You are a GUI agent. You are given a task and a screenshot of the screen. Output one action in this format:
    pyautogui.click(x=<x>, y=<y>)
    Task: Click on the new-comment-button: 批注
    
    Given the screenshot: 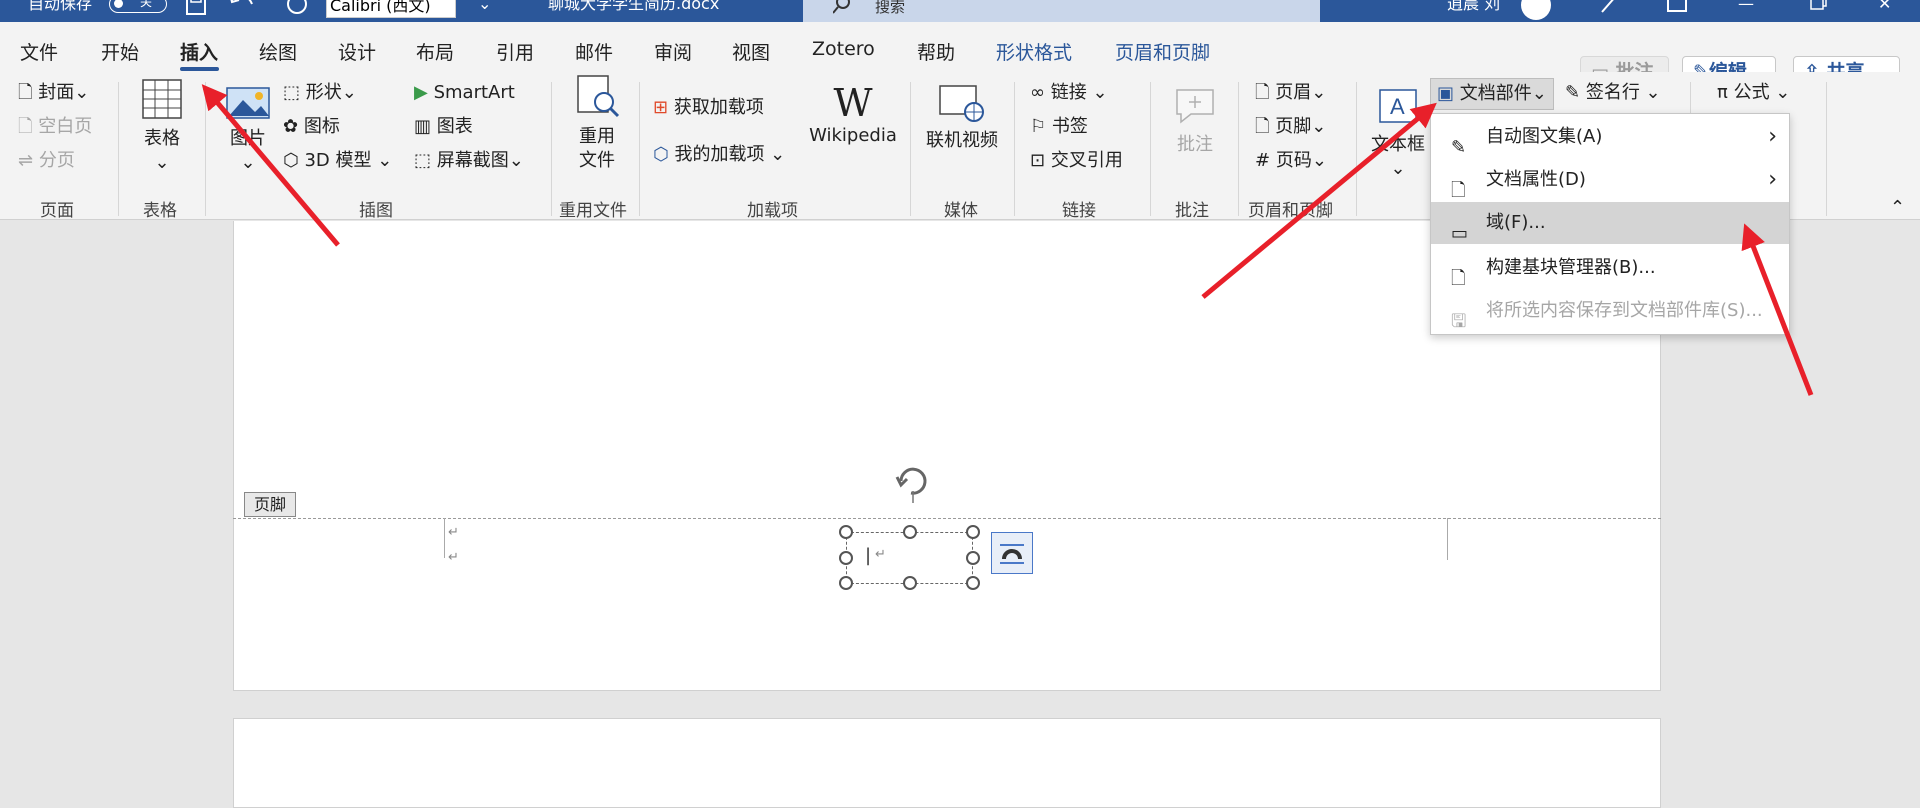 What is the action you would take?
    pyautogui.click(x=1195, y=121)
    